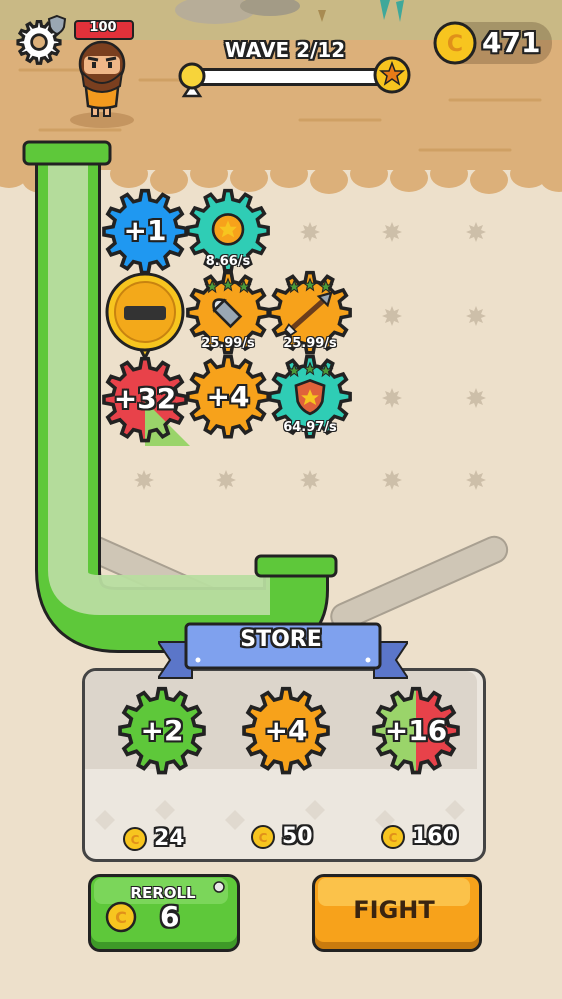  I want to click on gear-shield: 64.97/s, so click(310, 398).